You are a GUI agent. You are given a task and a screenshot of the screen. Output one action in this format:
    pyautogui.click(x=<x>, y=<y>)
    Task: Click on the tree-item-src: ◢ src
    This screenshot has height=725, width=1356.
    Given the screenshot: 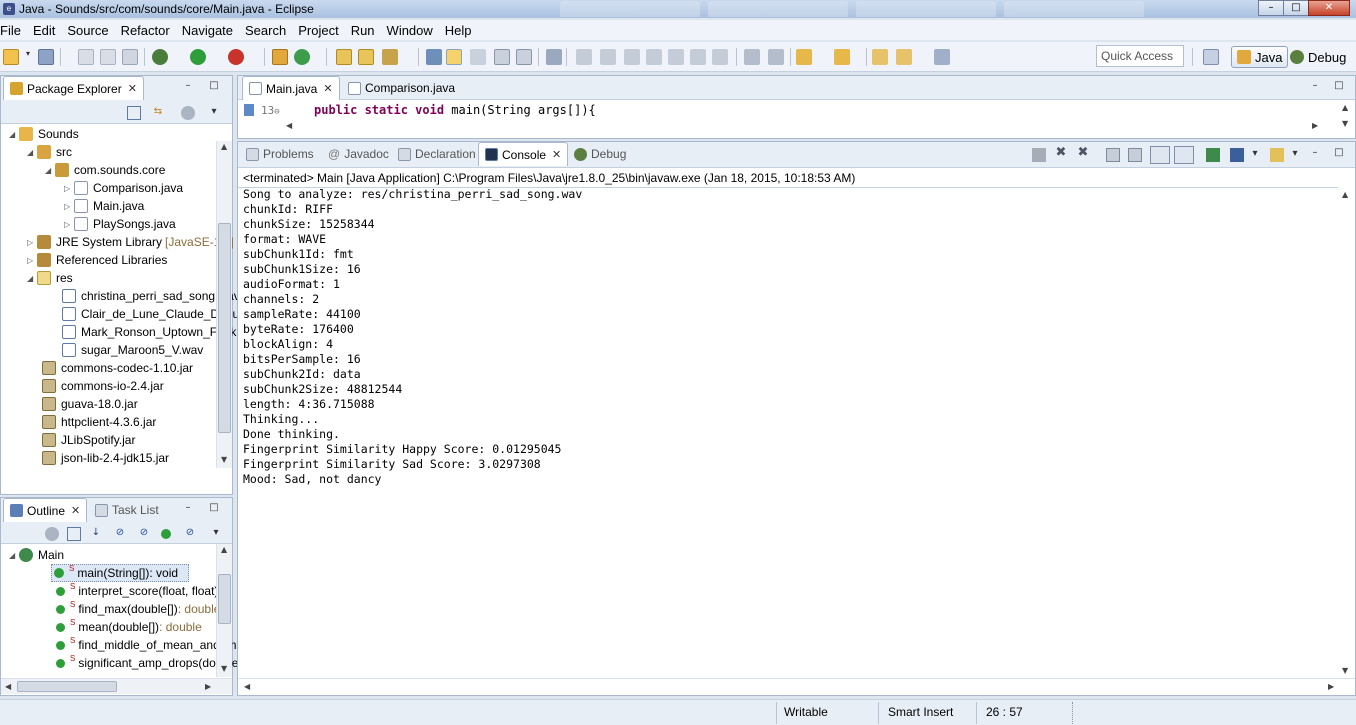 What is the action you would take?
    pyautogui.click(x=49, y=152)
    